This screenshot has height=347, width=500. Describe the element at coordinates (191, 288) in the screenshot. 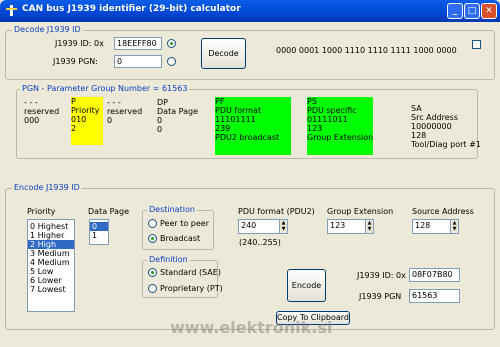

I see `proprietary-label: Proprietary (PT)` at that location.